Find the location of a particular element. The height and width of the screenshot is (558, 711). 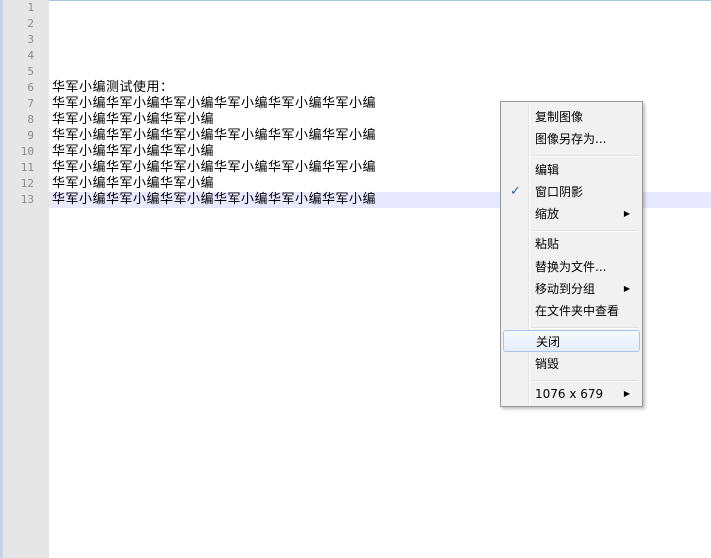

line-number: 4 is located at coordinates (30, 55).